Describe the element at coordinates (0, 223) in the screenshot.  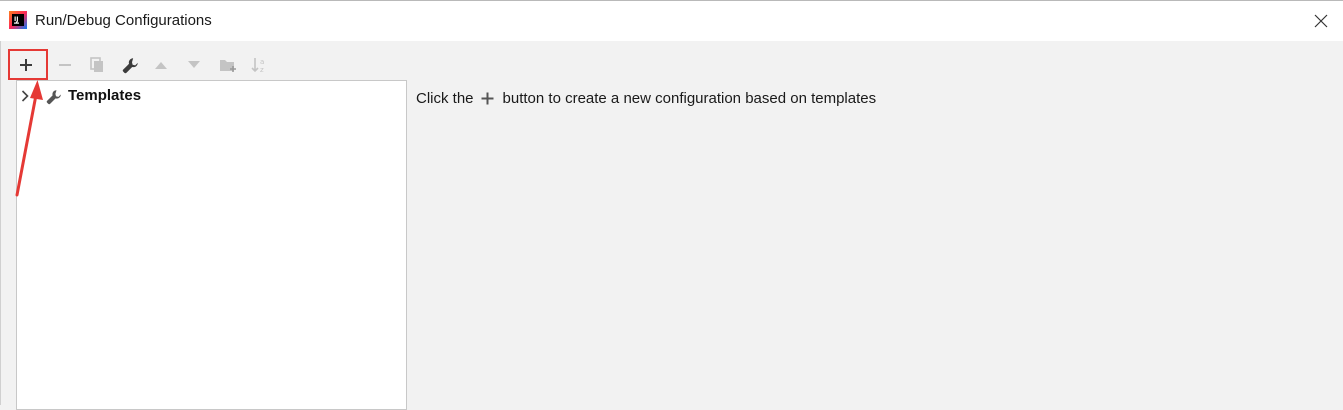
I see `window-left-border` at that location.